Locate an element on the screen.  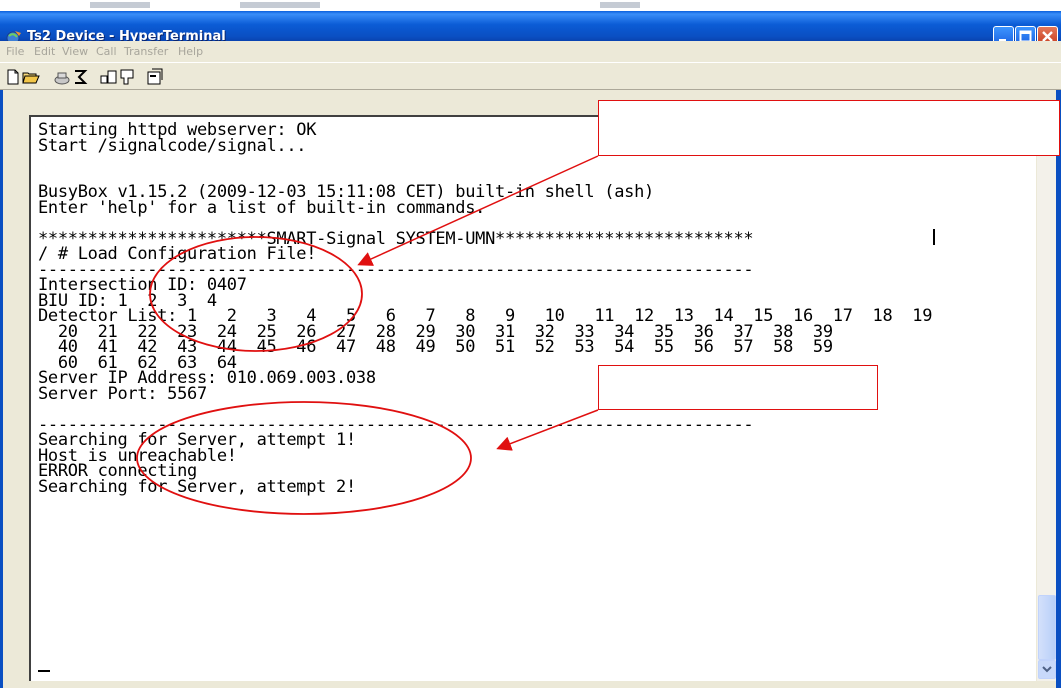
annotation-ellipse-upper is located at coordinates (256, 294).